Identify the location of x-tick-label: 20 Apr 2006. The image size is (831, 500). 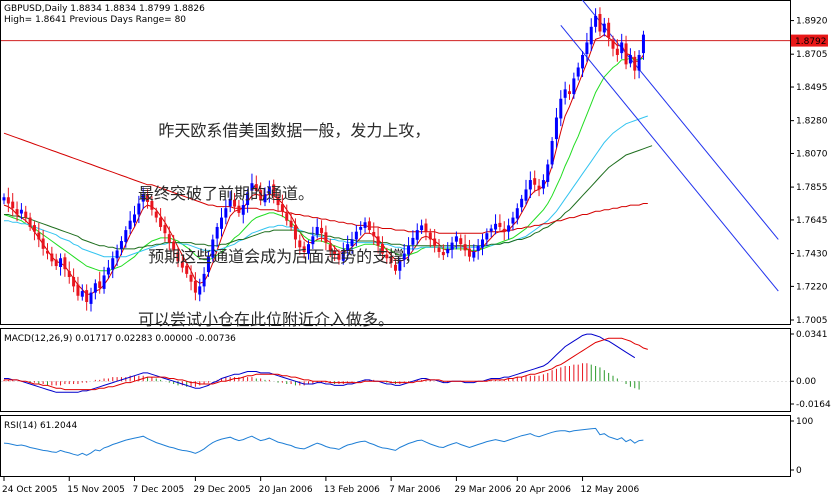
(543, 490).